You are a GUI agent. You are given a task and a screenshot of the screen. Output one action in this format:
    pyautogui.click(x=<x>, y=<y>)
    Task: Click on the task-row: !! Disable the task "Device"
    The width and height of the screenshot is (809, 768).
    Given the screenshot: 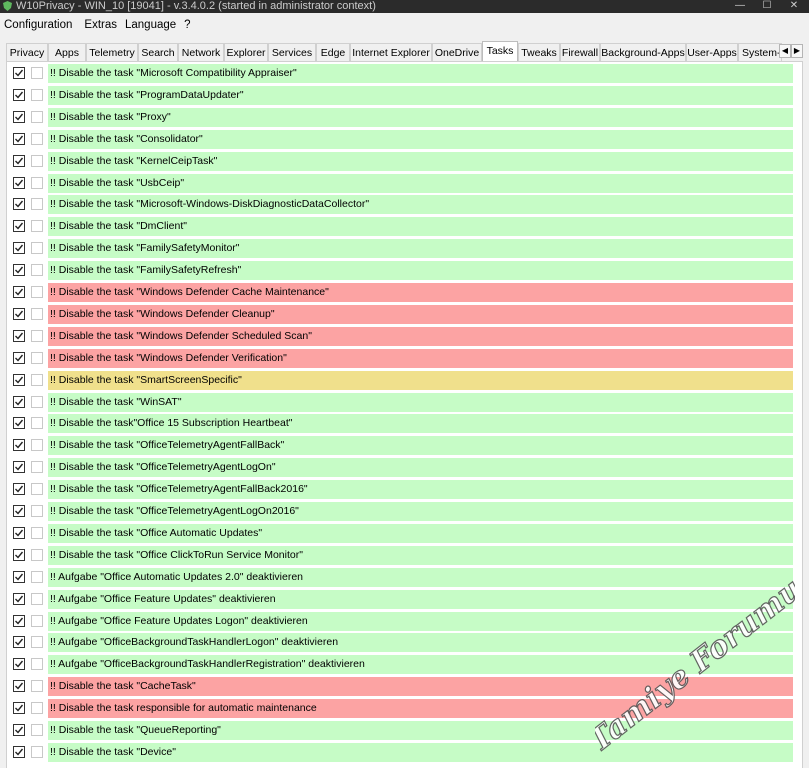 What is the action you would take?
    pyautogui.click(x=399, y=752)
    